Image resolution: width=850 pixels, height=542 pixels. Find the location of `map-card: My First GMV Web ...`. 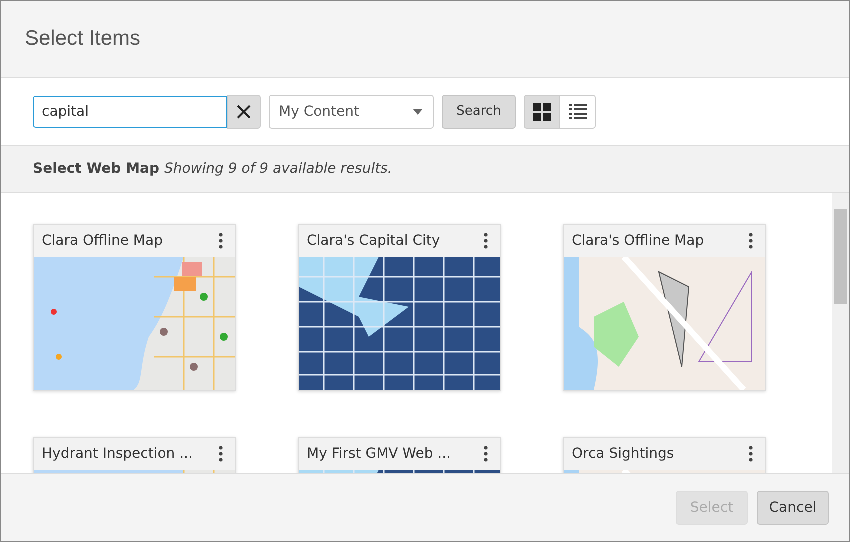

map-card: My First GMV Web ... is located at coordinates (399, 455).